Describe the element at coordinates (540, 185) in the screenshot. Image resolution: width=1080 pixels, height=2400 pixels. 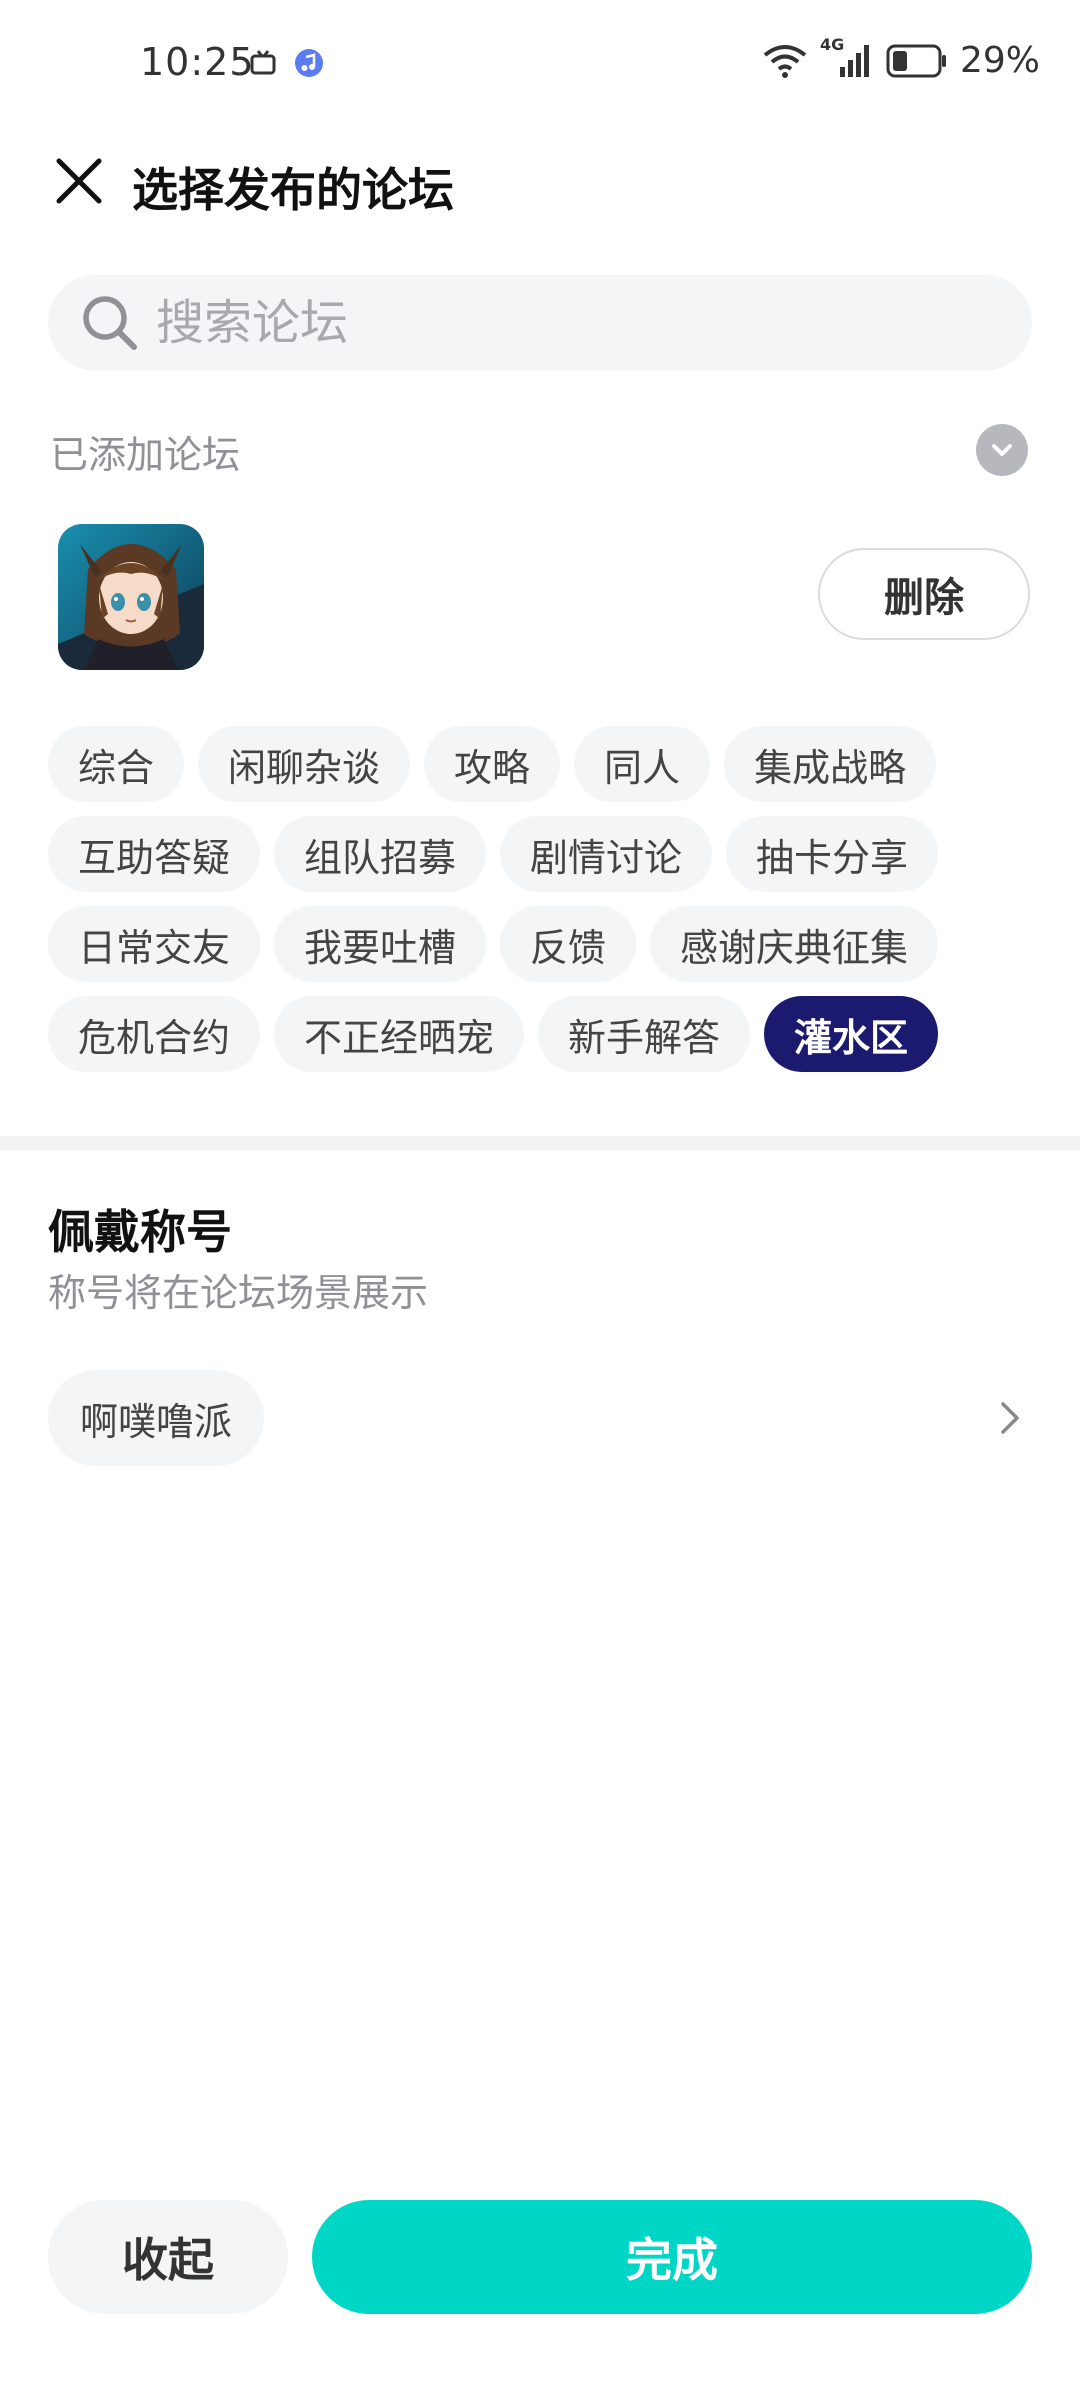
I see `header: 选择发布的论坛` at that location.